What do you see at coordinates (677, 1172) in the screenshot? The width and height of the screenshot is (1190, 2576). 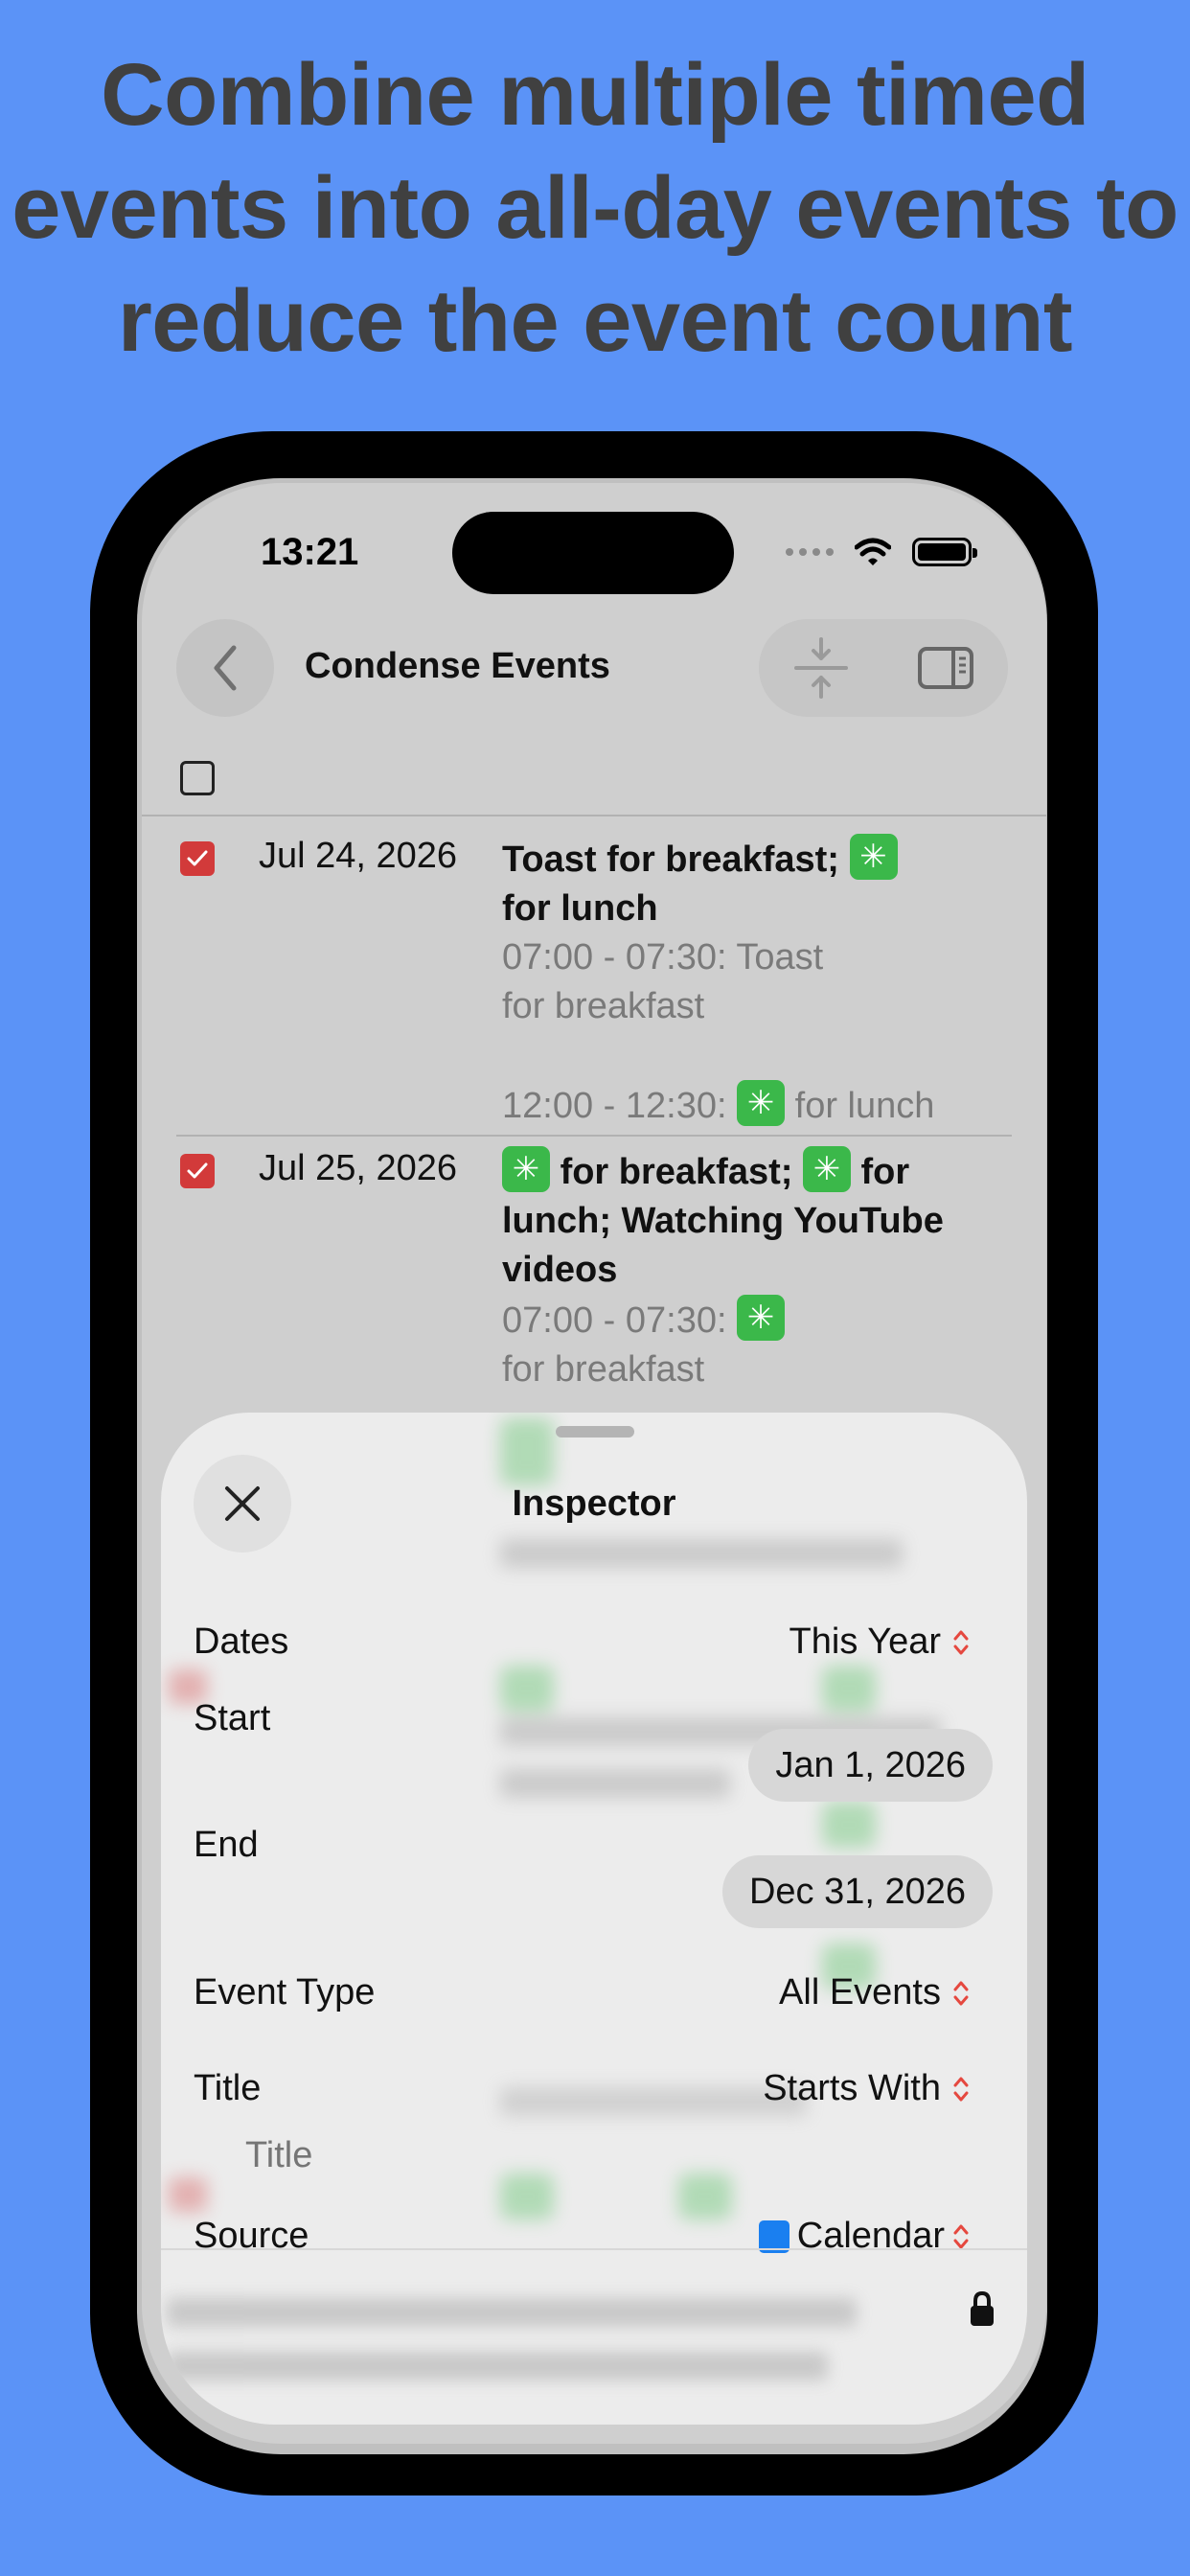 I see `event-title: for breakfast;` at bounding box center [677, 1172].